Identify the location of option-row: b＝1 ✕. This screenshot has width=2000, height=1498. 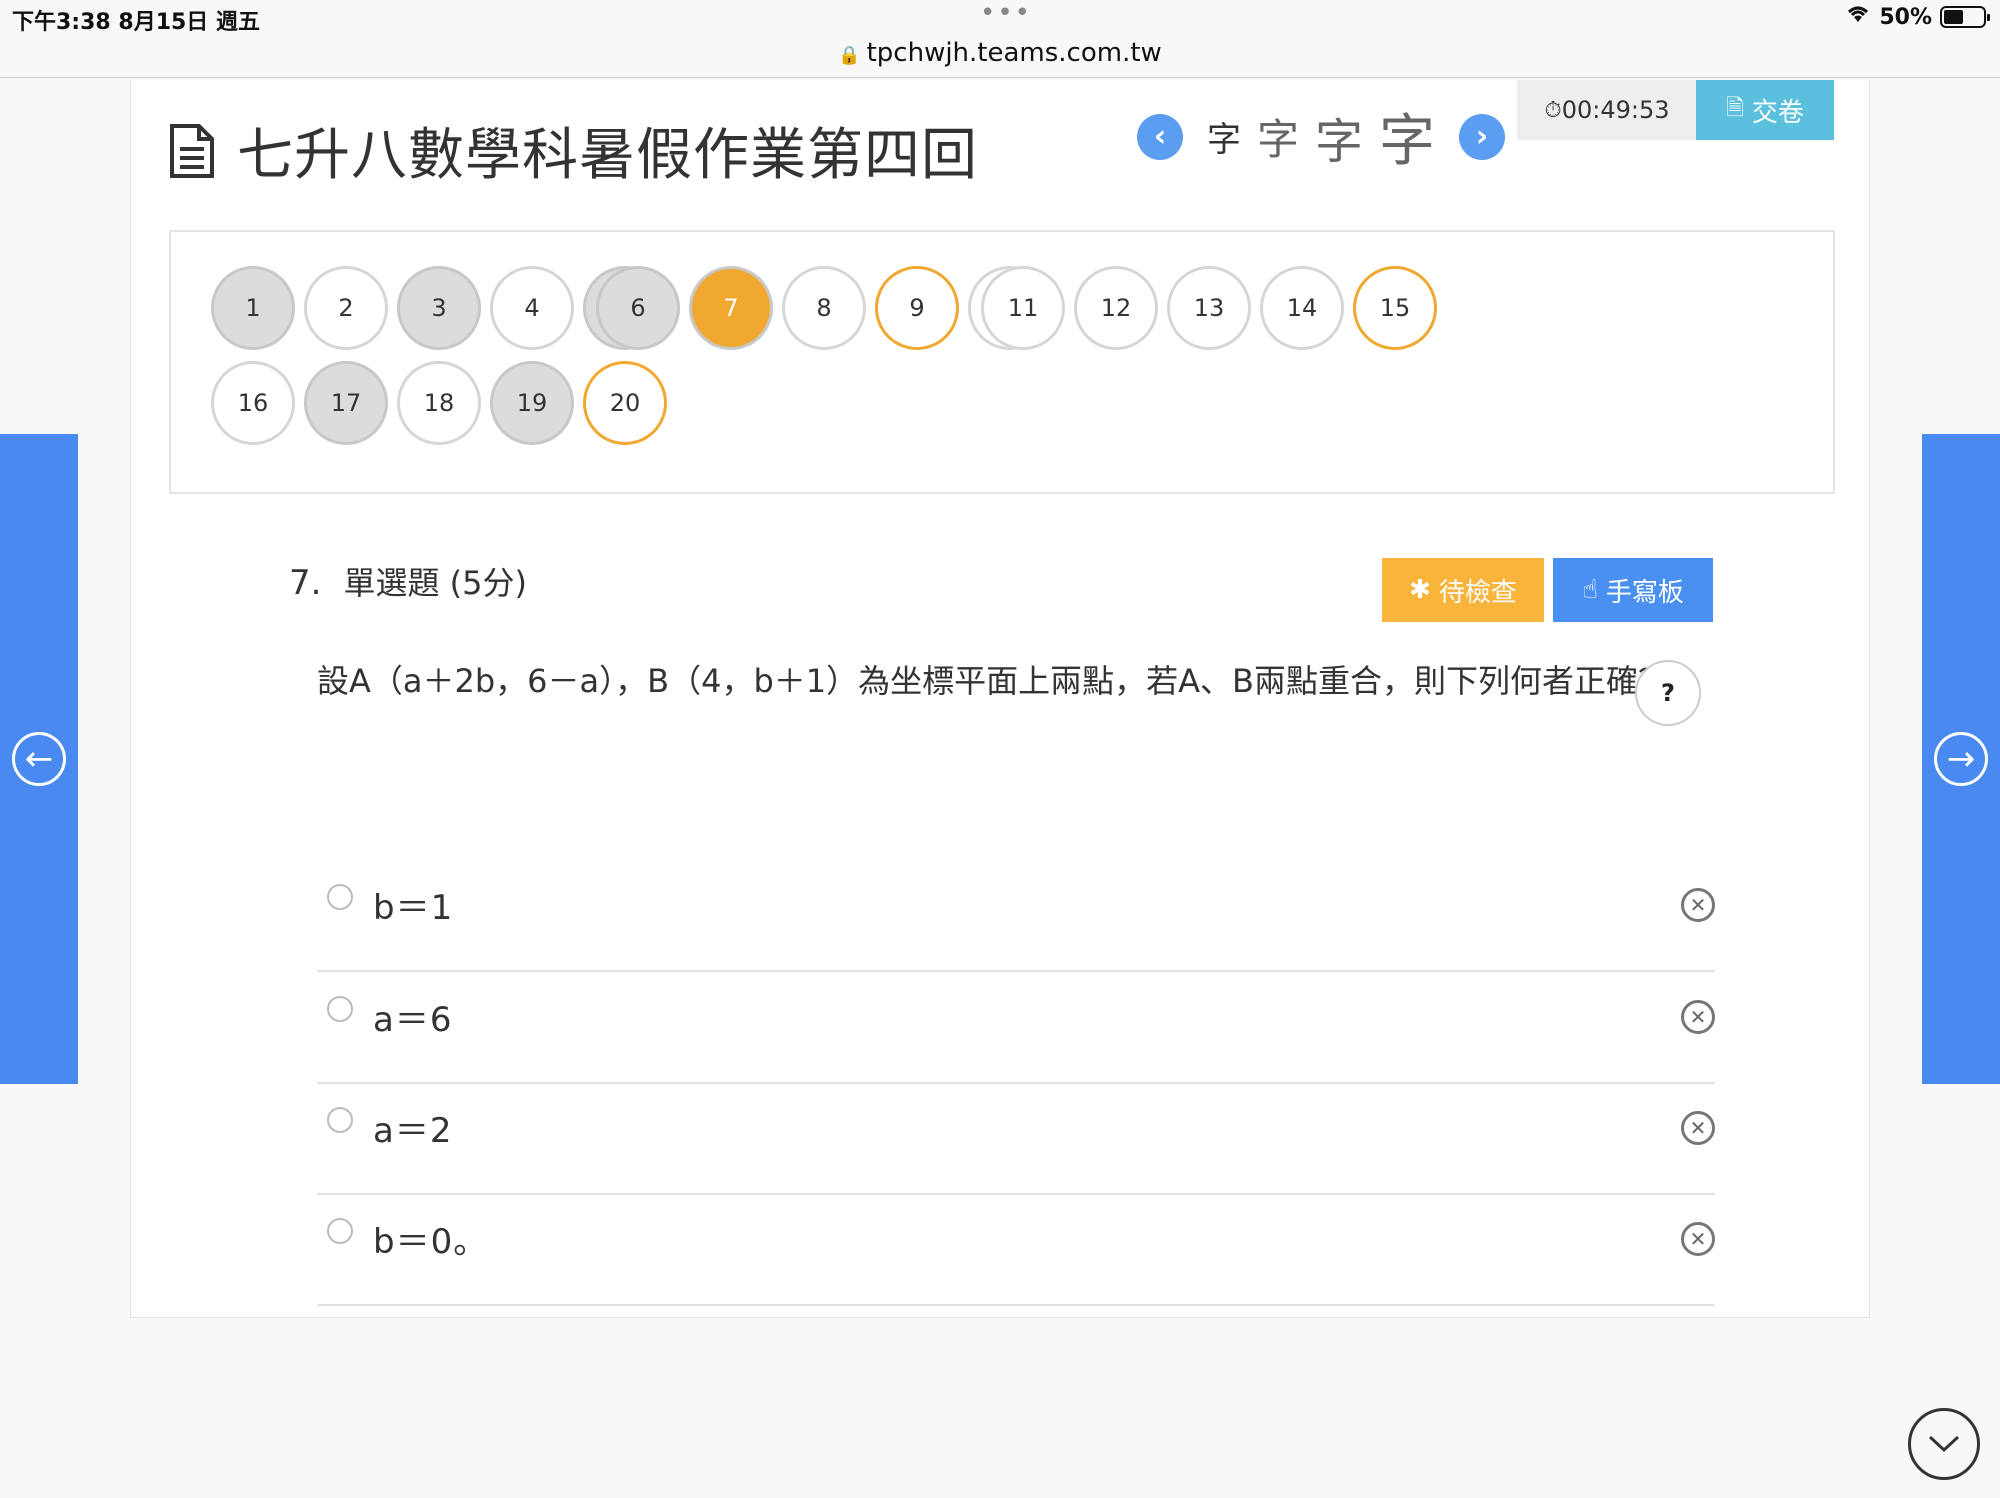
(1016, 916).